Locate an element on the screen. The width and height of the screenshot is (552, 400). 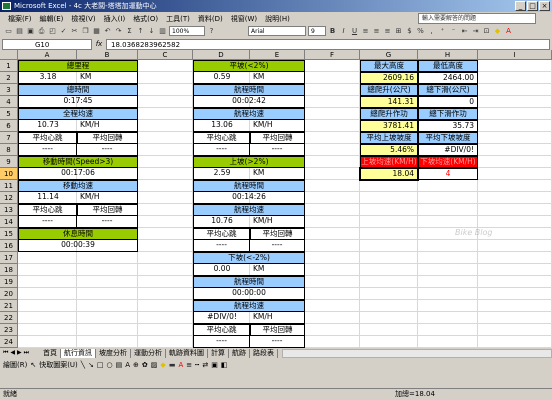
row-header-3: 3 is located at coordinates (9, 90).